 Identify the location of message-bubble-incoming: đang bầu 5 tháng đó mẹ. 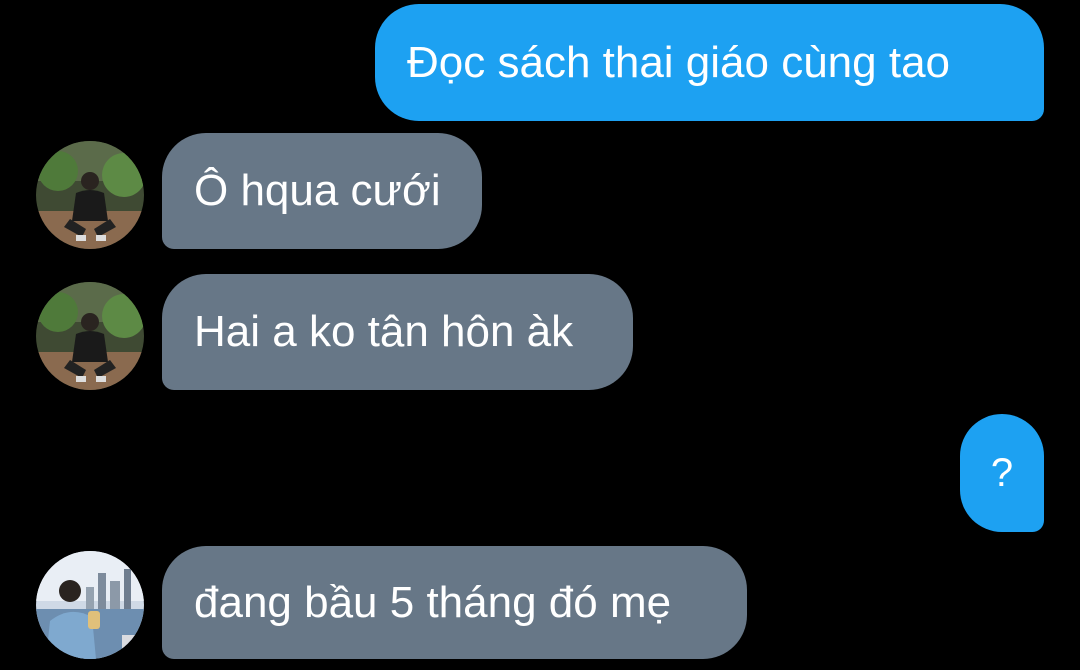
(454, 602).